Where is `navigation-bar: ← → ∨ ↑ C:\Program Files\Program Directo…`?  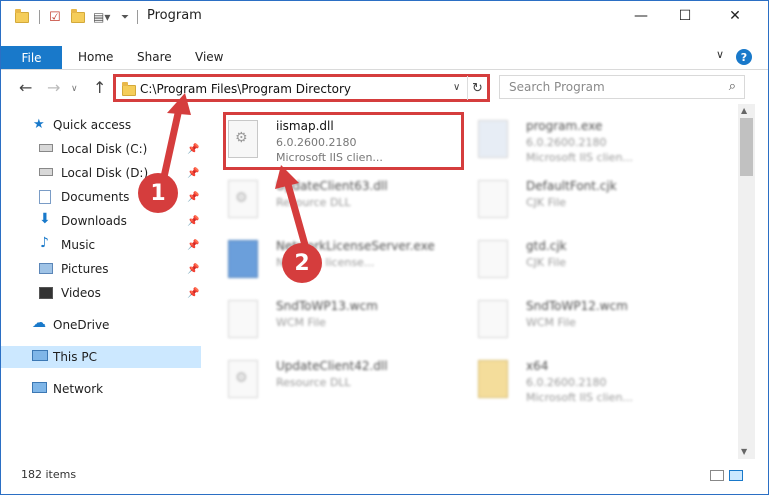
navigation-bar: ← → ∨ ↑ C:\Program Files\Program Directo… is located at coordinates (384, 88).